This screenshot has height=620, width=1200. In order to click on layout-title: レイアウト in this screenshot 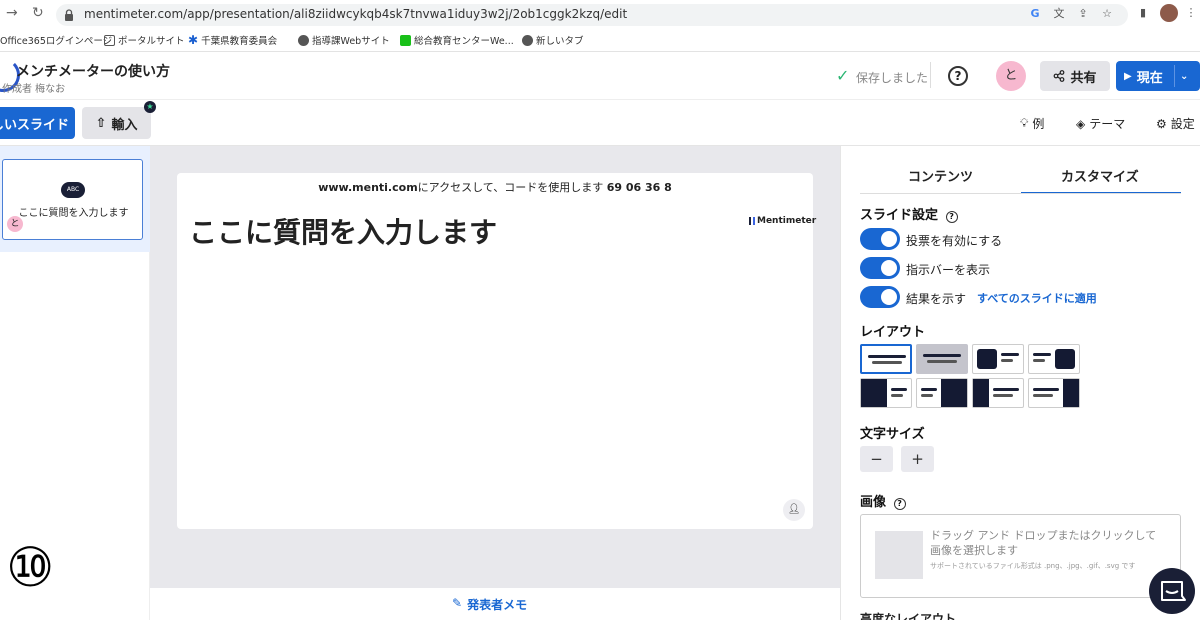, I will do `click(893, 332)`.